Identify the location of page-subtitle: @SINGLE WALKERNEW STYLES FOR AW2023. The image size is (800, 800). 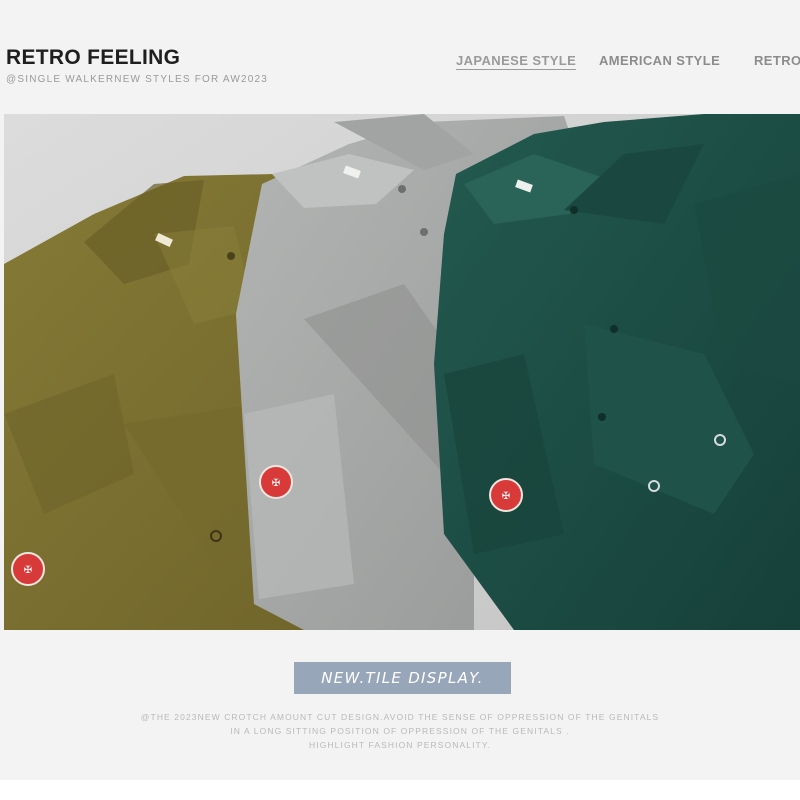
(137, 79).